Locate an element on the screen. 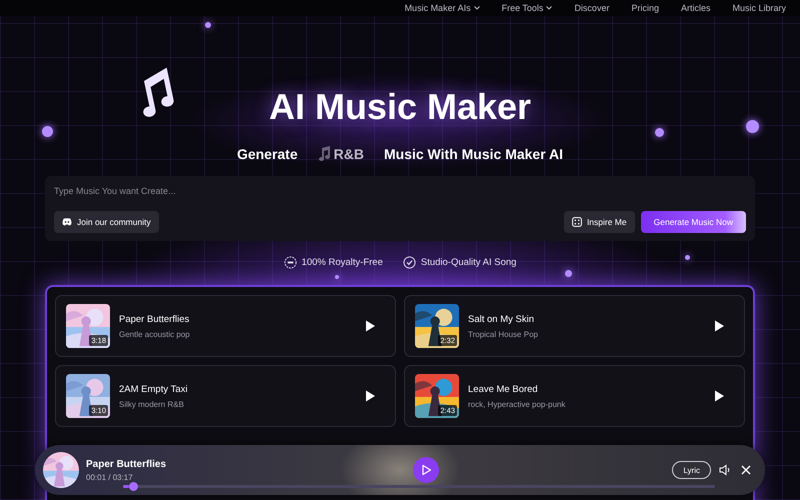  genre-text: R&B is located at coordinates (349, 154).